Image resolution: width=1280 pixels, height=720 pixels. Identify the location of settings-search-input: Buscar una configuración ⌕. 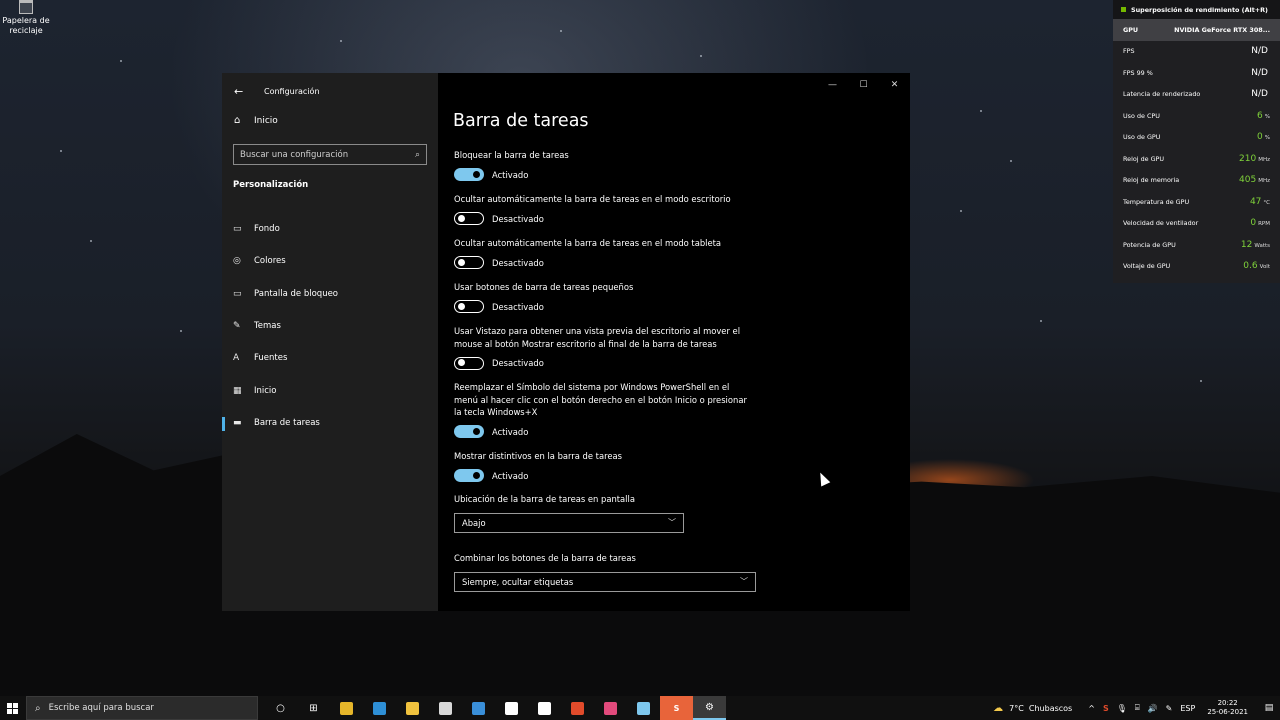
(330, 154).